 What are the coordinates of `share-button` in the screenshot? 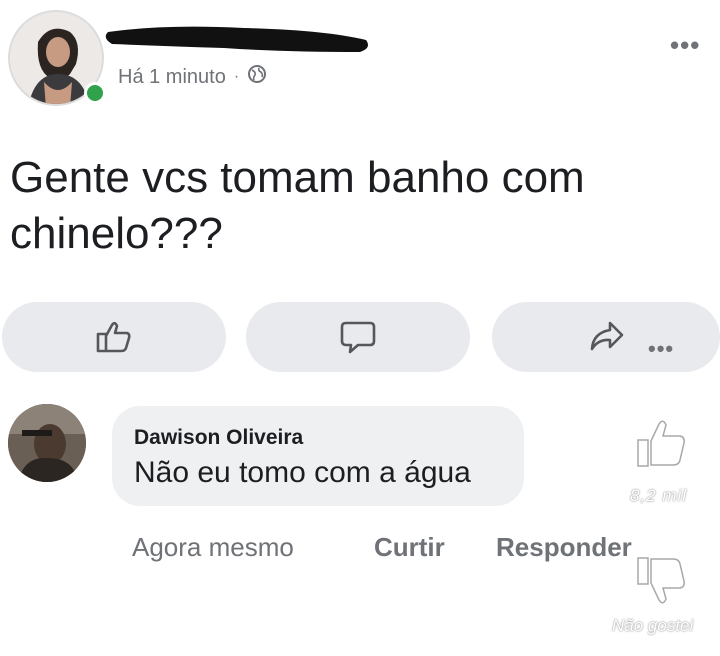 It's located at (606, 337).